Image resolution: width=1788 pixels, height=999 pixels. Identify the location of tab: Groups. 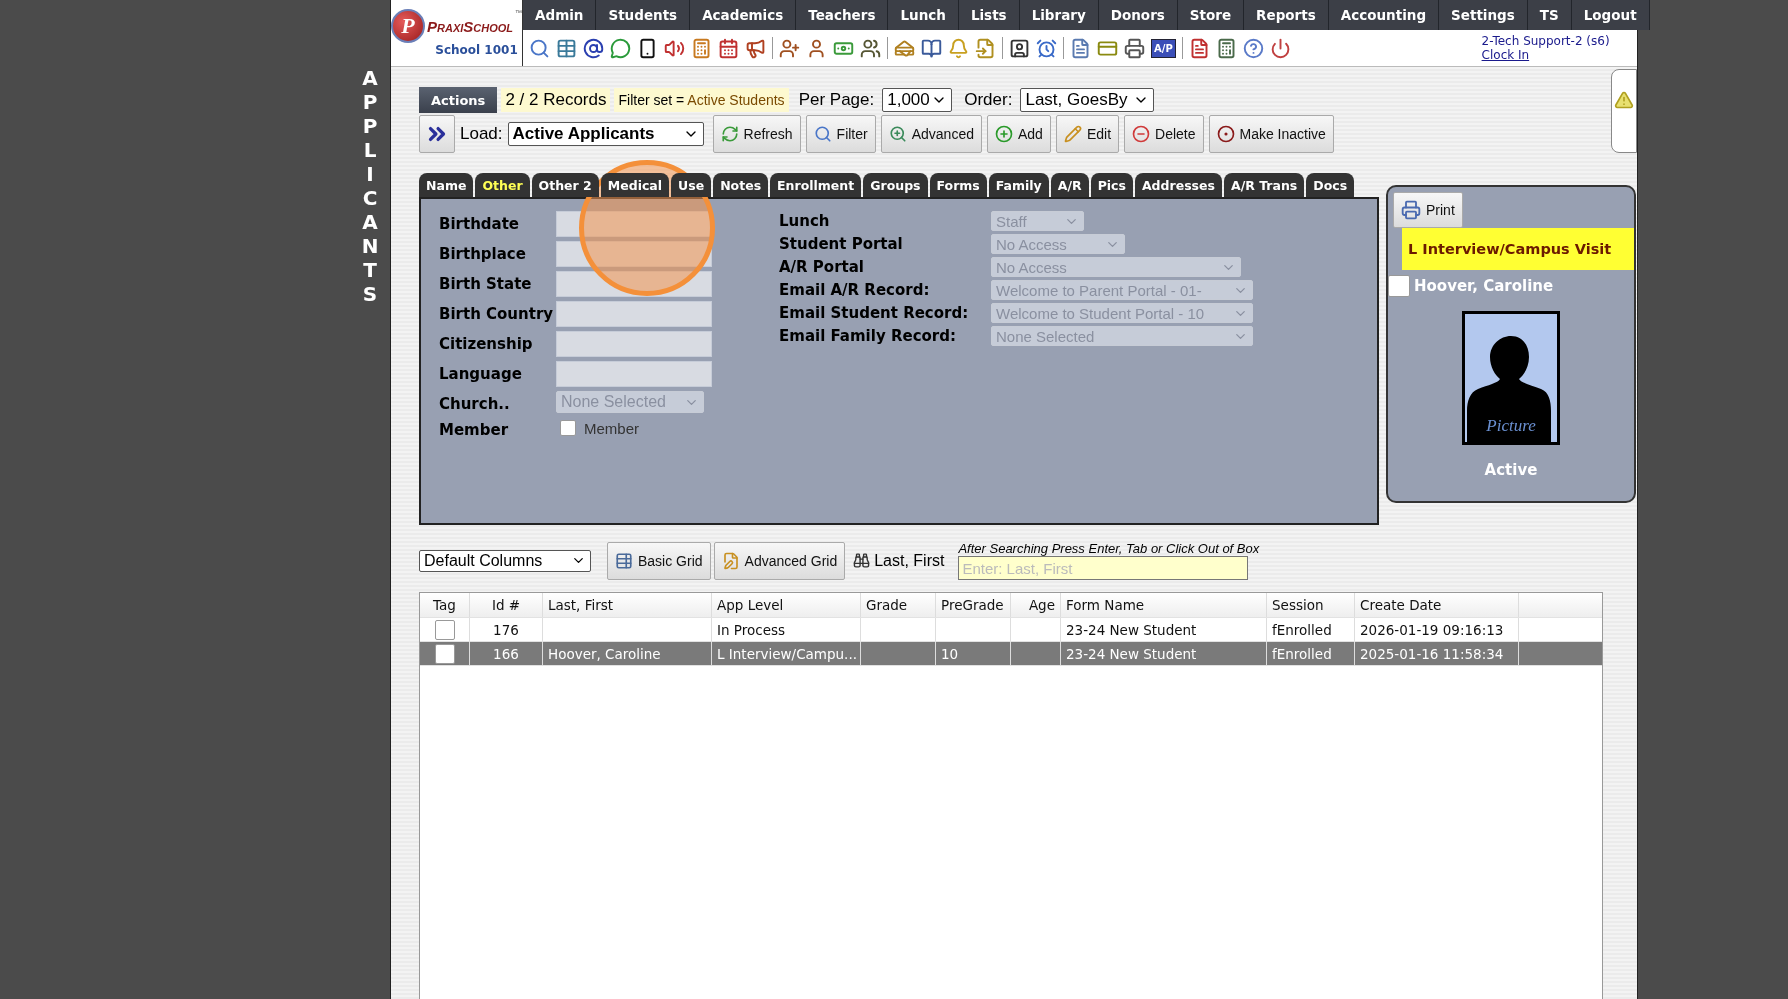
(895, 185).